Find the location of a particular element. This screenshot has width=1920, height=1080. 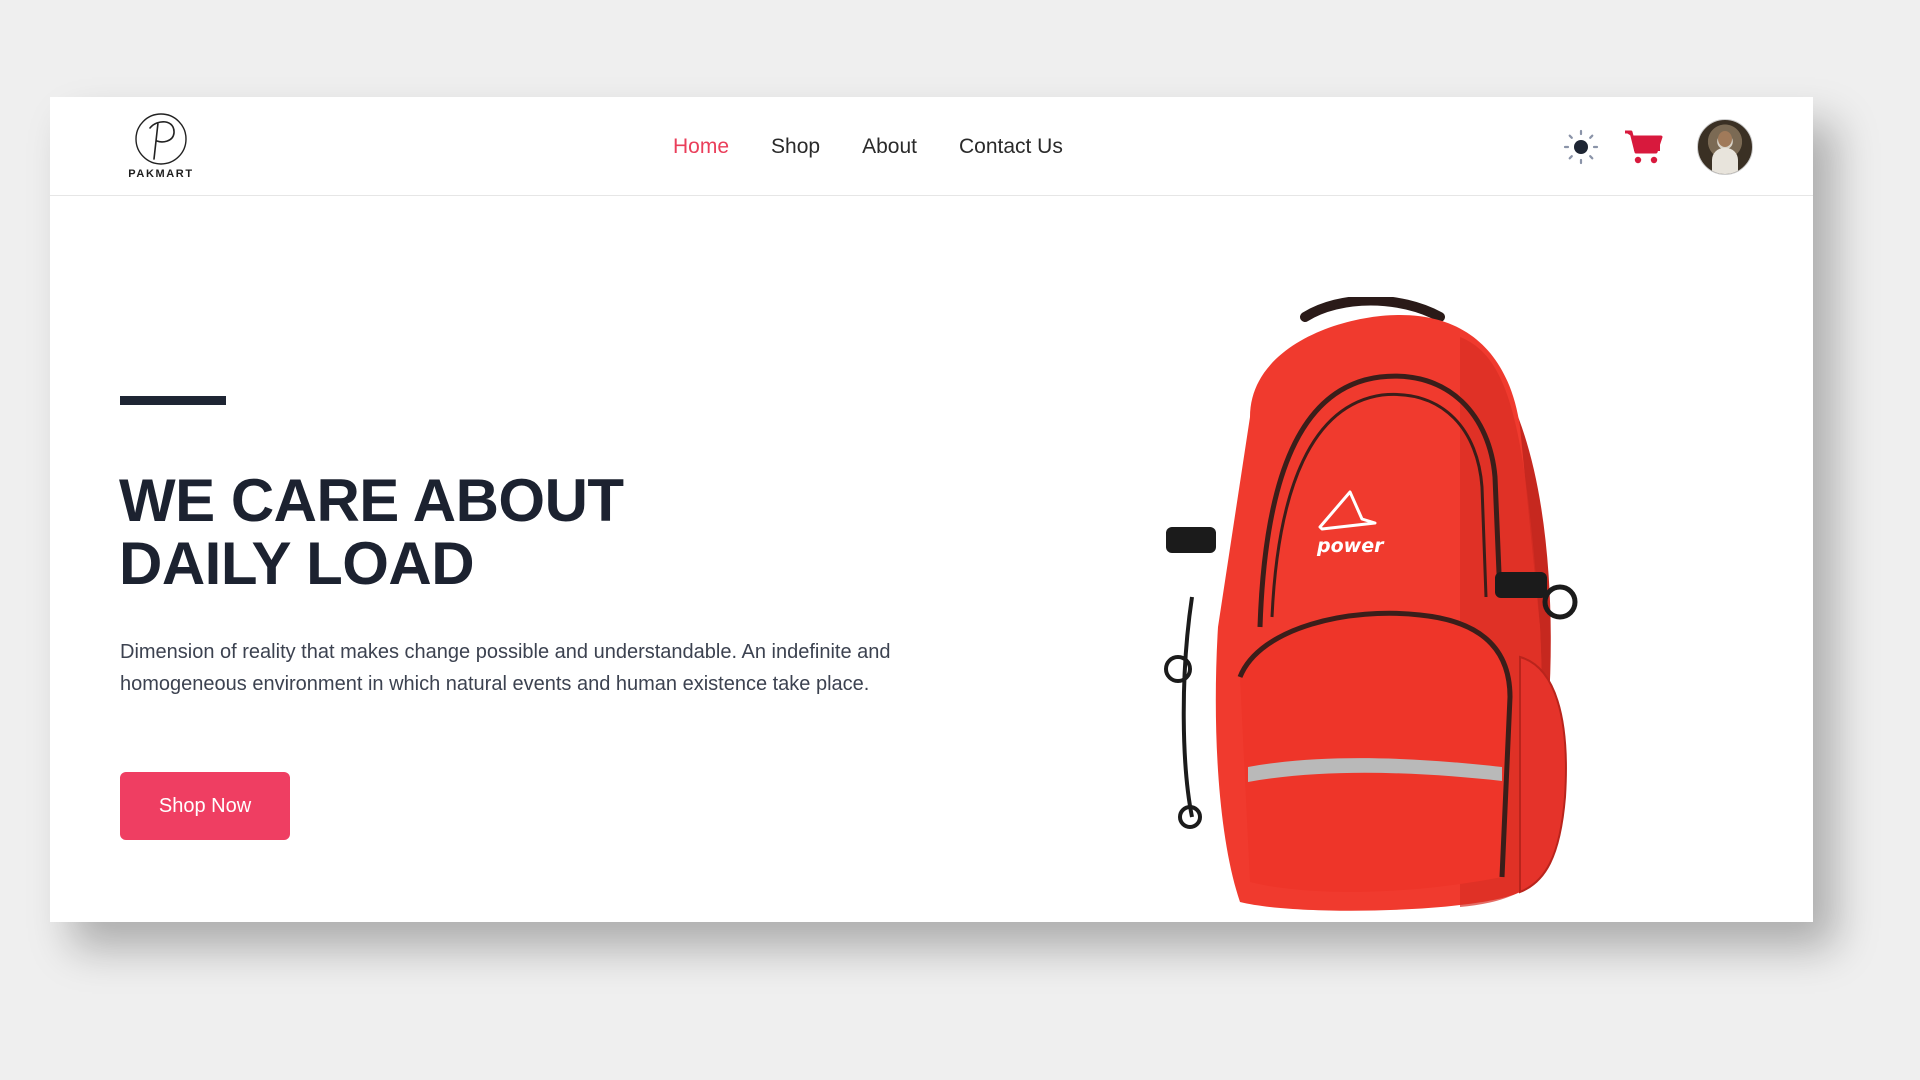

sun-icon is located at coordinates (1581, 146).